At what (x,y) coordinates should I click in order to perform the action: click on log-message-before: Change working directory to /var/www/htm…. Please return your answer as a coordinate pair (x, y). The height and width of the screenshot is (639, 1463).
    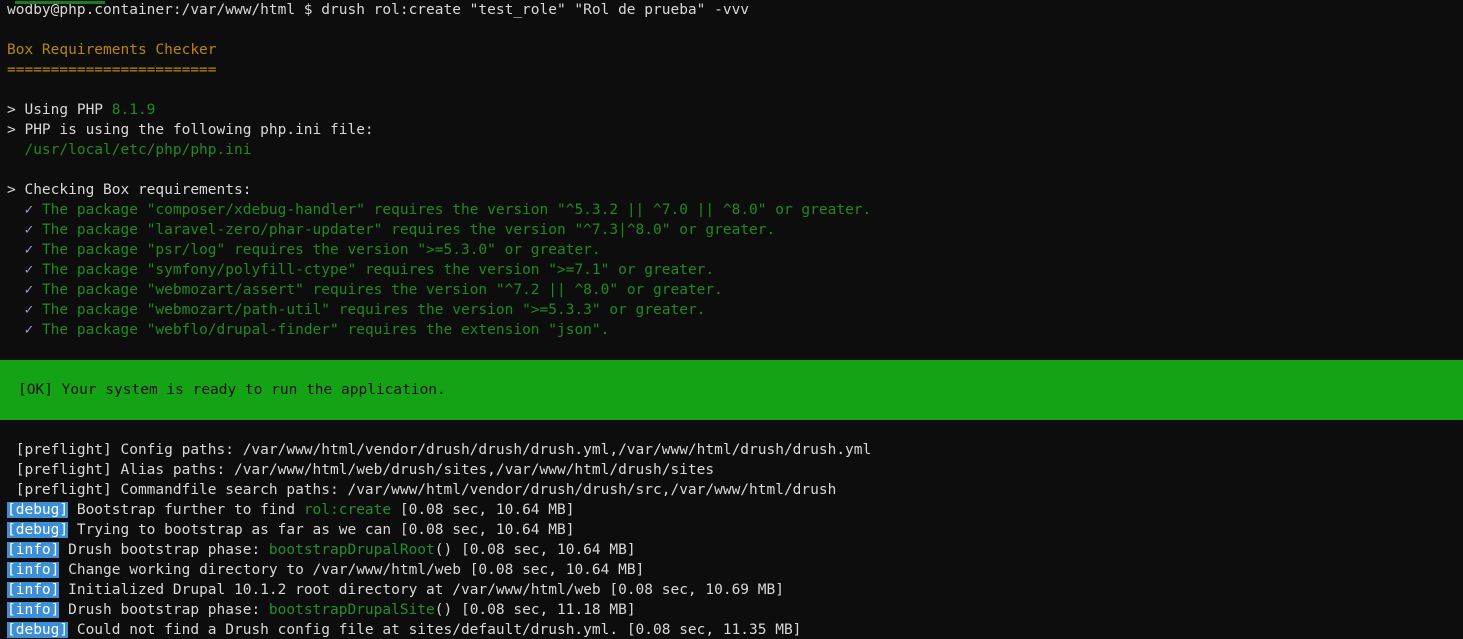
    Looking at the image, I should click on (352, 570).